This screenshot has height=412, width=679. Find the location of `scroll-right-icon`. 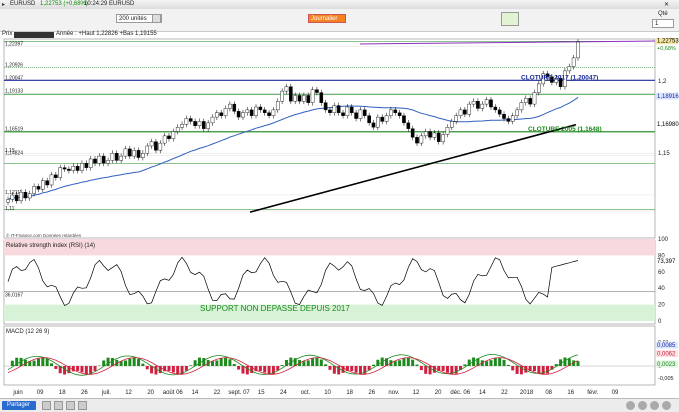

scroll-right-icon is located at coordinates (666, 405).